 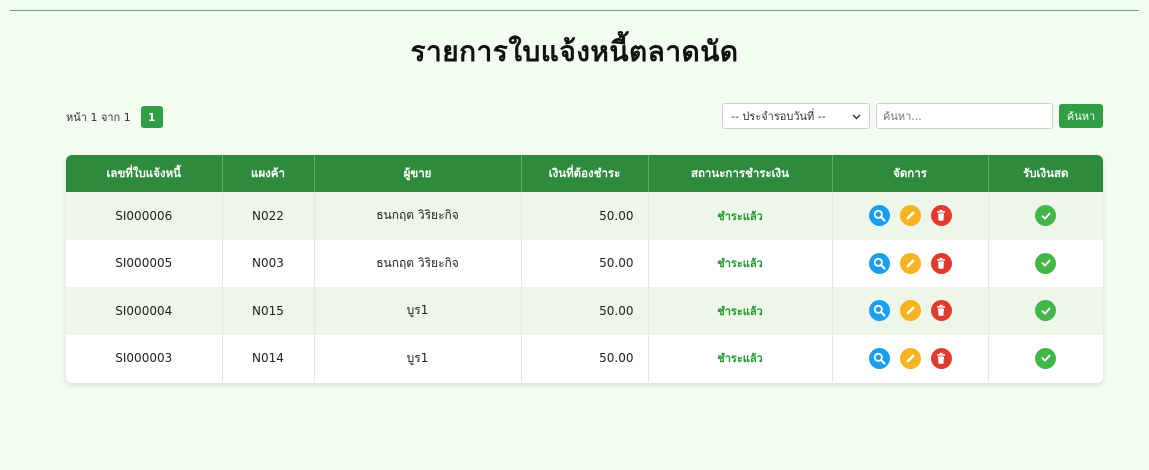 What do you see at coordinates (574, 10) in the screenshot?
I see `top-divider` at bounding box center [574, 10].